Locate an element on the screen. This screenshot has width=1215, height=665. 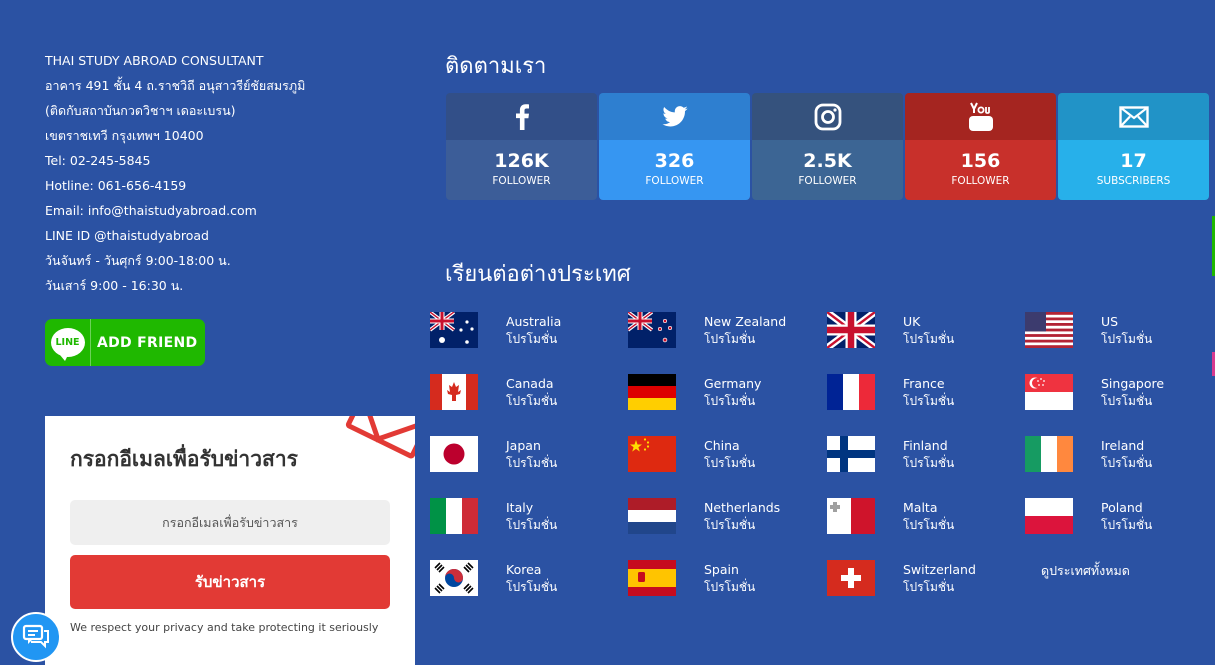
china-flag-icon is located at coordinates (652, 454).